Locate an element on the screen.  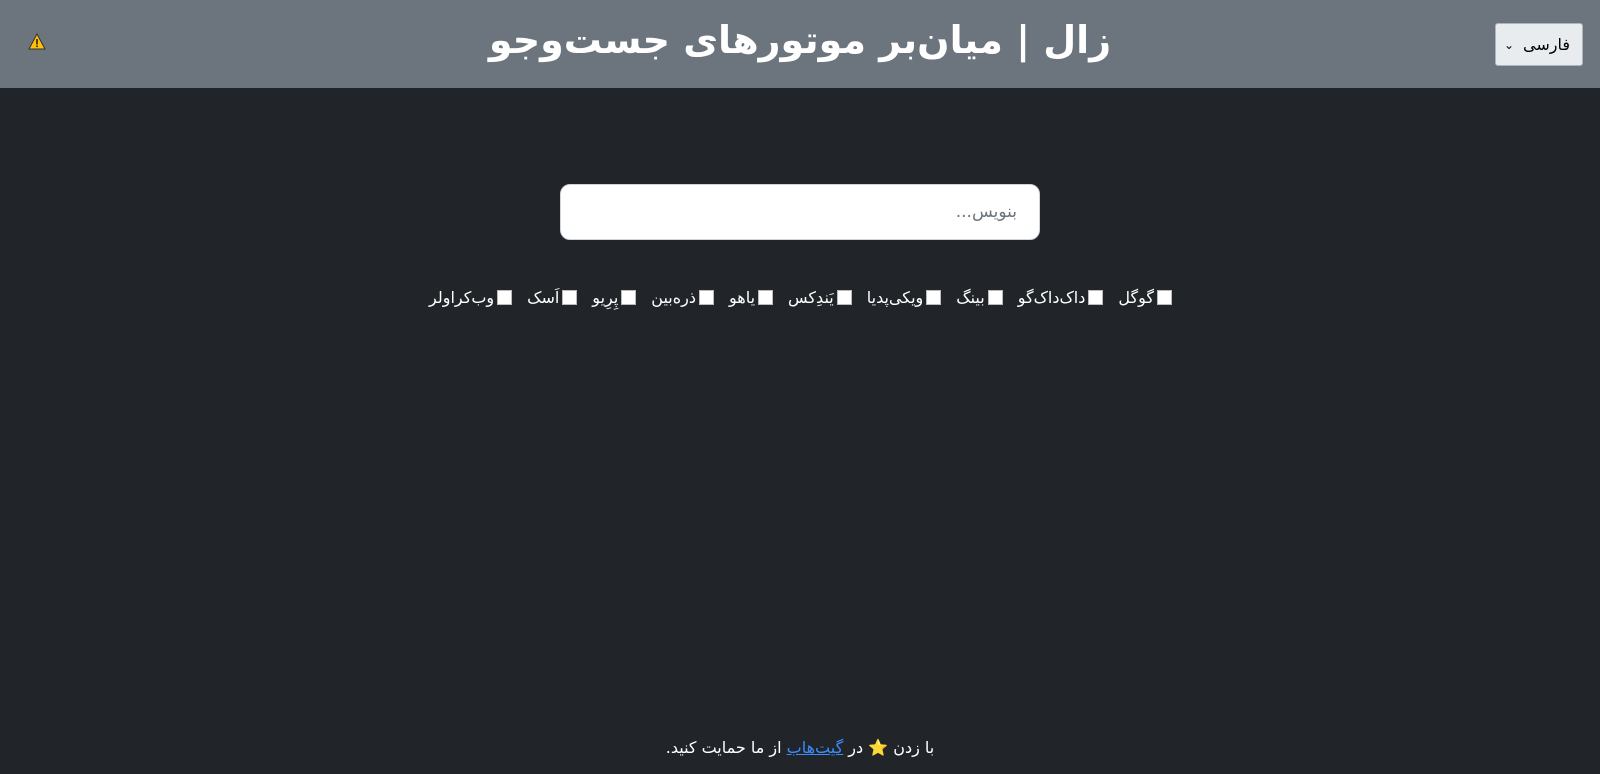
language-select: فارسی ⌄ is located at coordinates (1539, 44).